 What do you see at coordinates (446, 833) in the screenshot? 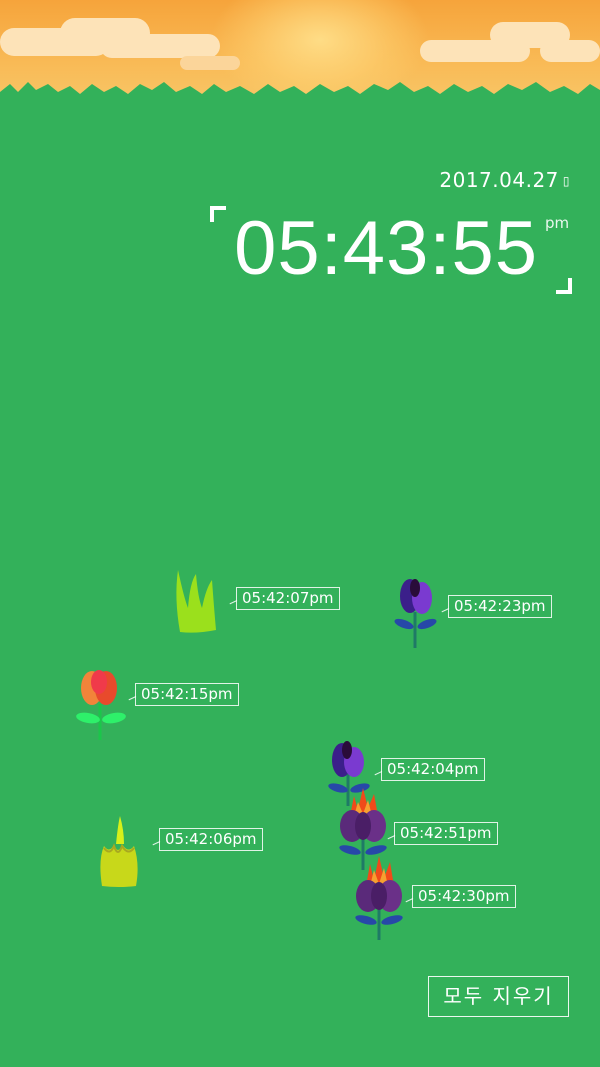
I see `plant-timestamp: 05:42:51pm` at bounding box center [446, 833].